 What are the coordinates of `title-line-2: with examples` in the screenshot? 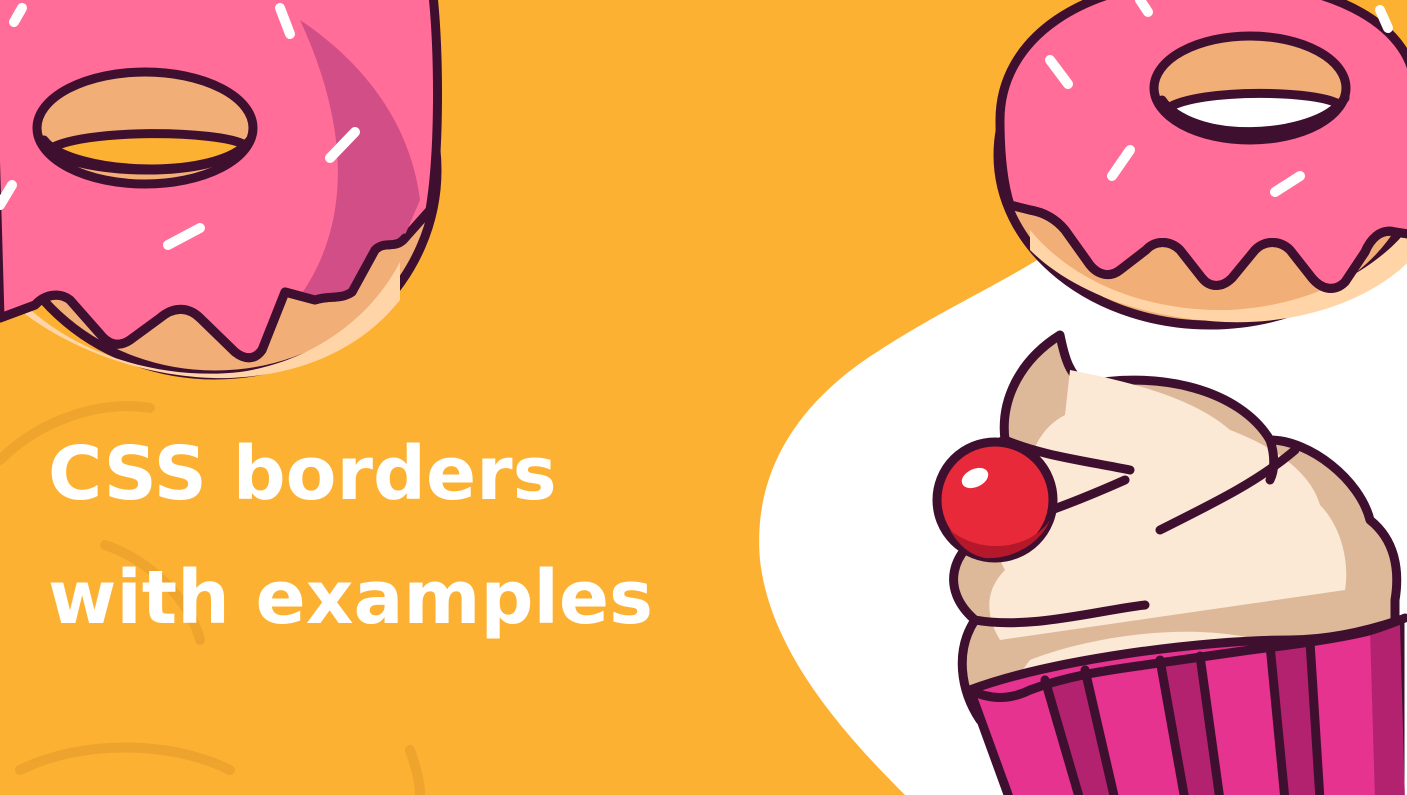 It's located at (351, 598).